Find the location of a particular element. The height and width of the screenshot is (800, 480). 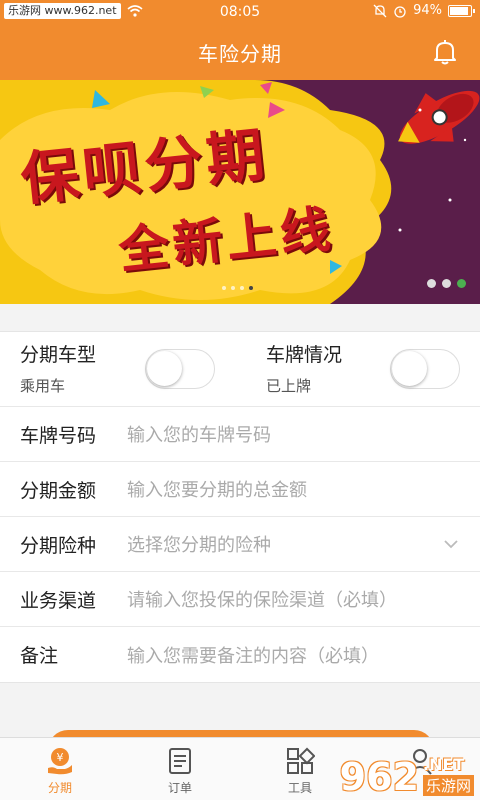

tab-orders: 订单 is located at coordinates (180, 769).